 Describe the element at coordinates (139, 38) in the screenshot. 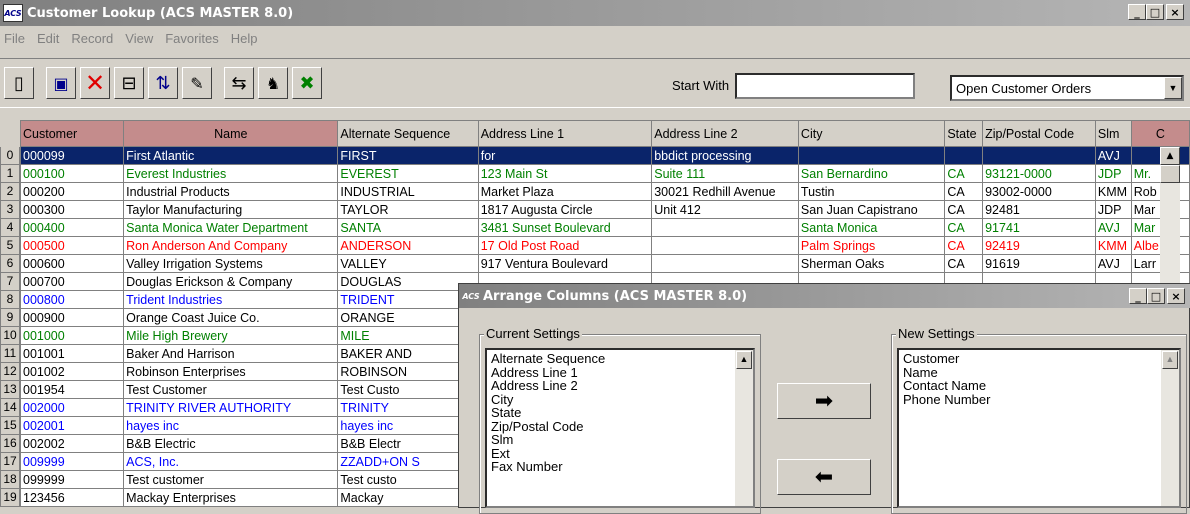

I see `menu-view: View` at that location.